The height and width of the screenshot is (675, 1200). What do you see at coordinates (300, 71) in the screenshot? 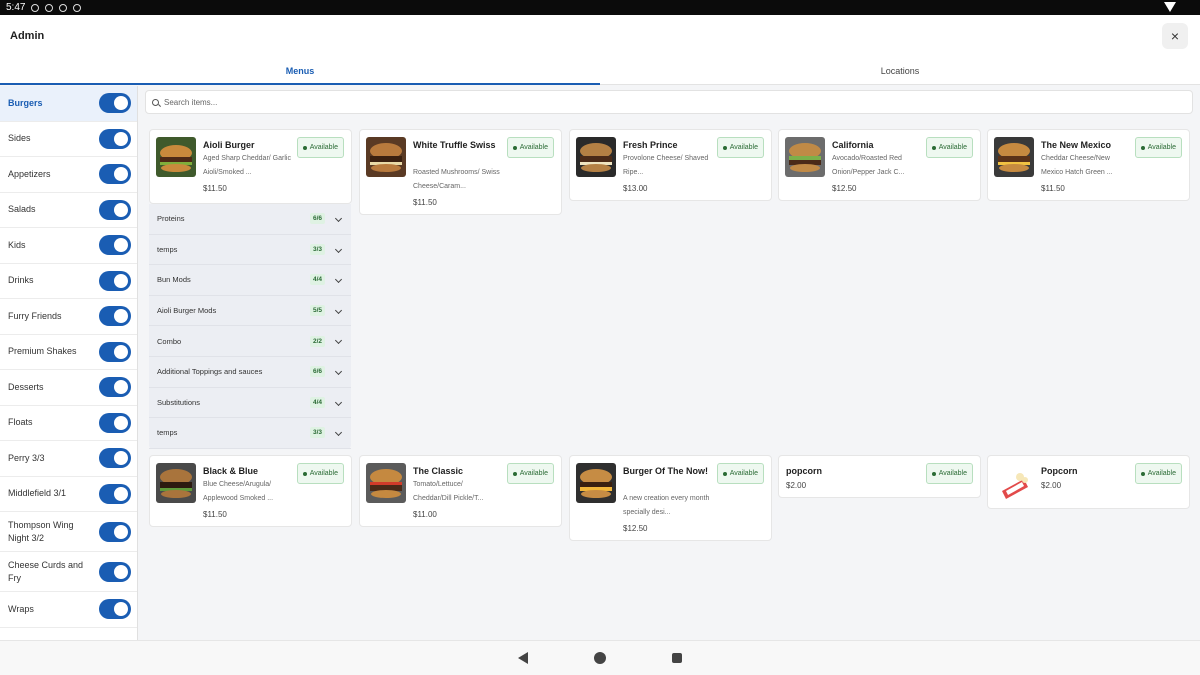
I see `tab-menus: Menus` at bounding box center [300, 71].